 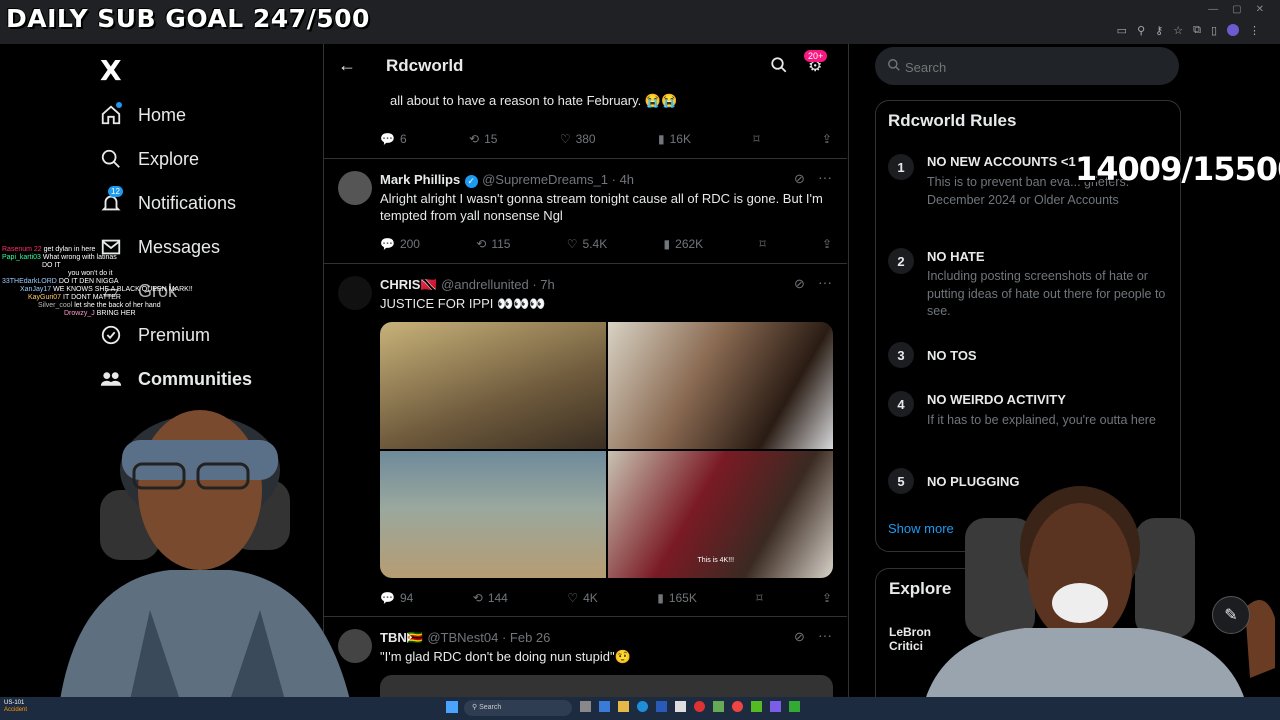 I want to click on taskbar-apps, so click(x=690, y=706).